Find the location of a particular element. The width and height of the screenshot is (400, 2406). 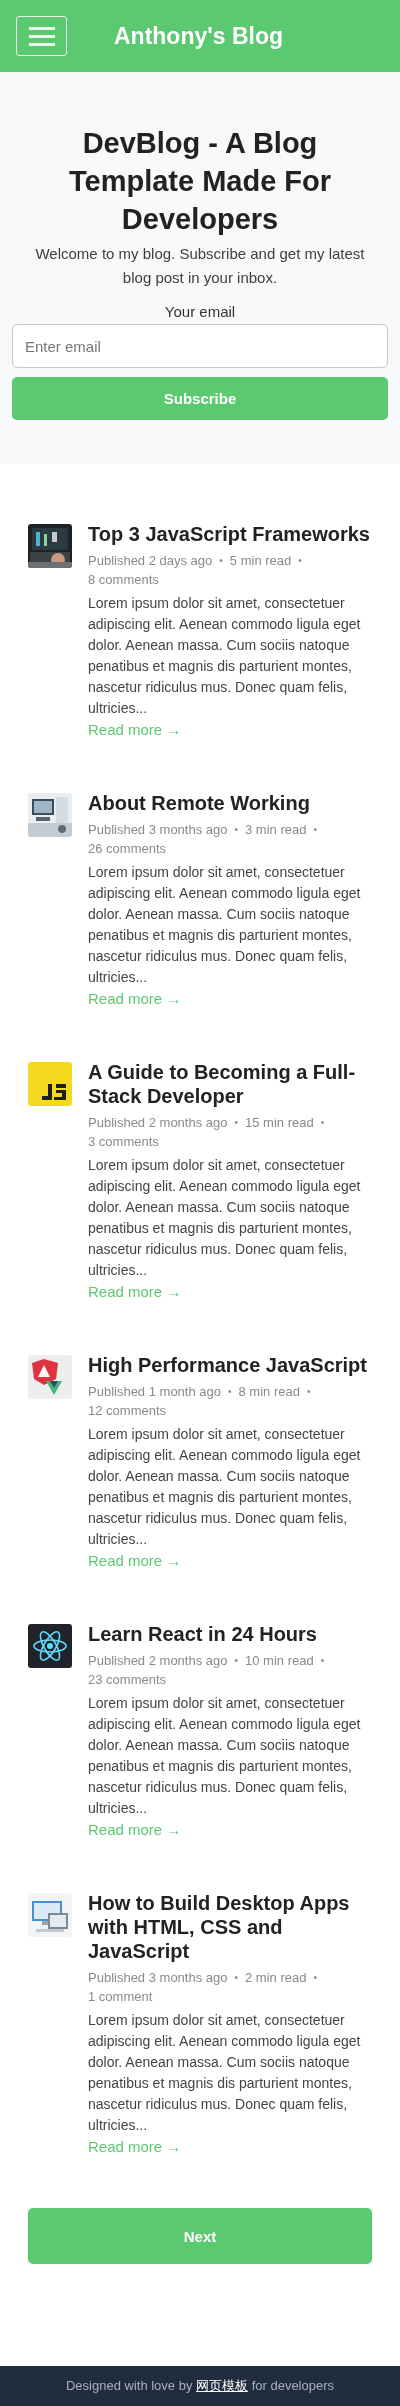

post-meta: 23 comments is located at coordinates (127, 1680).